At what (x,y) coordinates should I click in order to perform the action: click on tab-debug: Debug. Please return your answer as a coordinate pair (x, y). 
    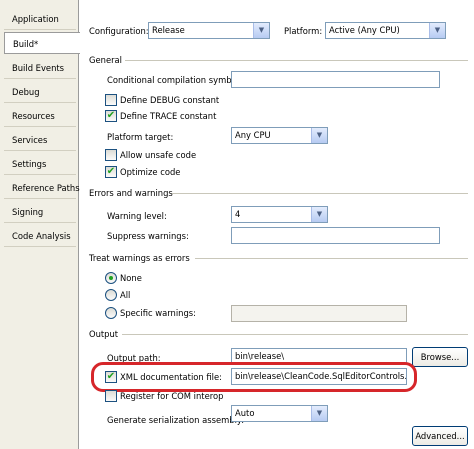
    Looking at the image, I should click on (40, 92).